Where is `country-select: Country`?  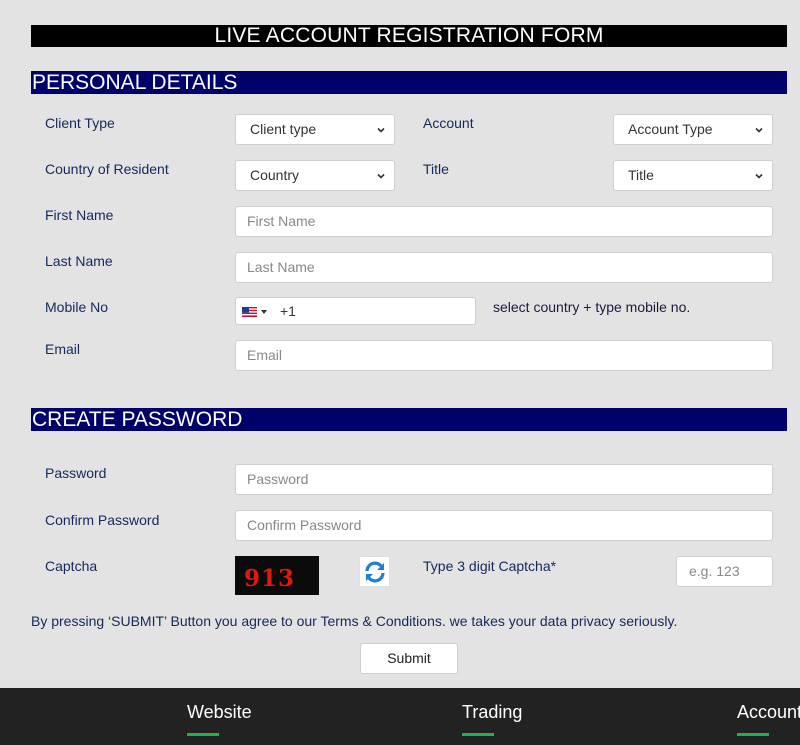 country-select: Country is located at coordinates (315, 175).